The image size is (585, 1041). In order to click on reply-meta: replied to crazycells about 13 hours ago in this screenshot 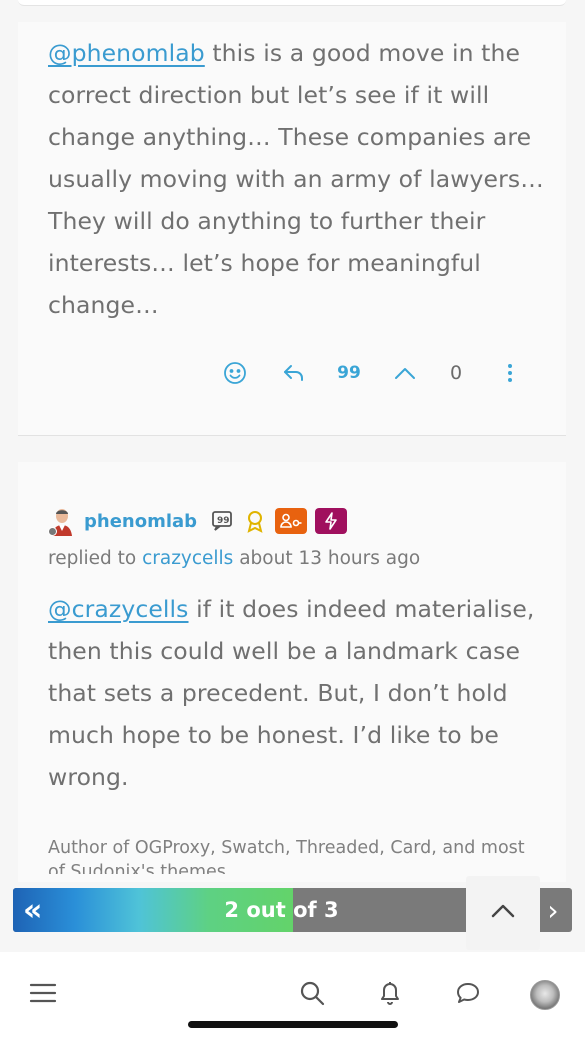, I will do `click(234, 558)`.